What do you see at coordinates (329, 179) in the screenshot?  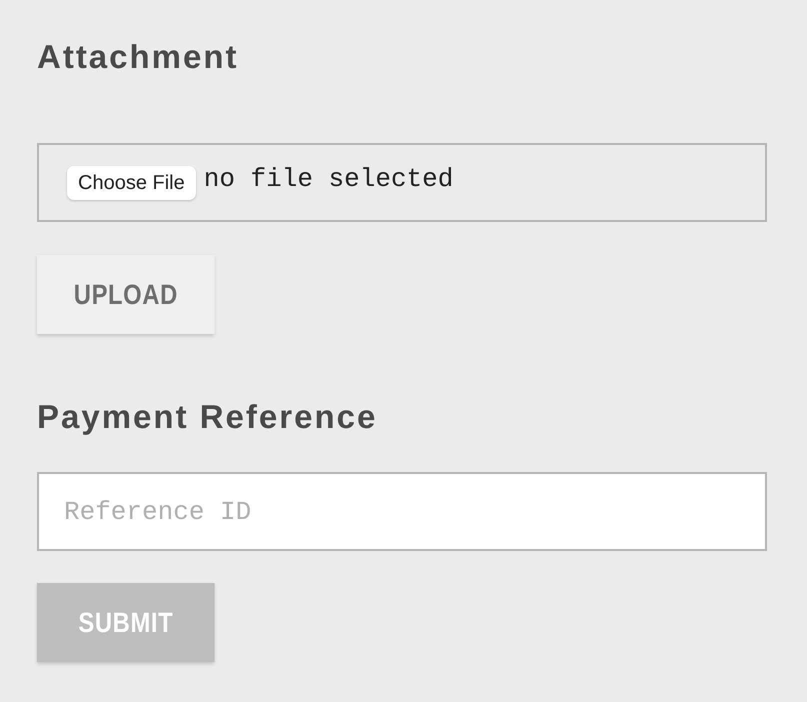 I see `file-status: no file selected` at bounding box center [329, 179].